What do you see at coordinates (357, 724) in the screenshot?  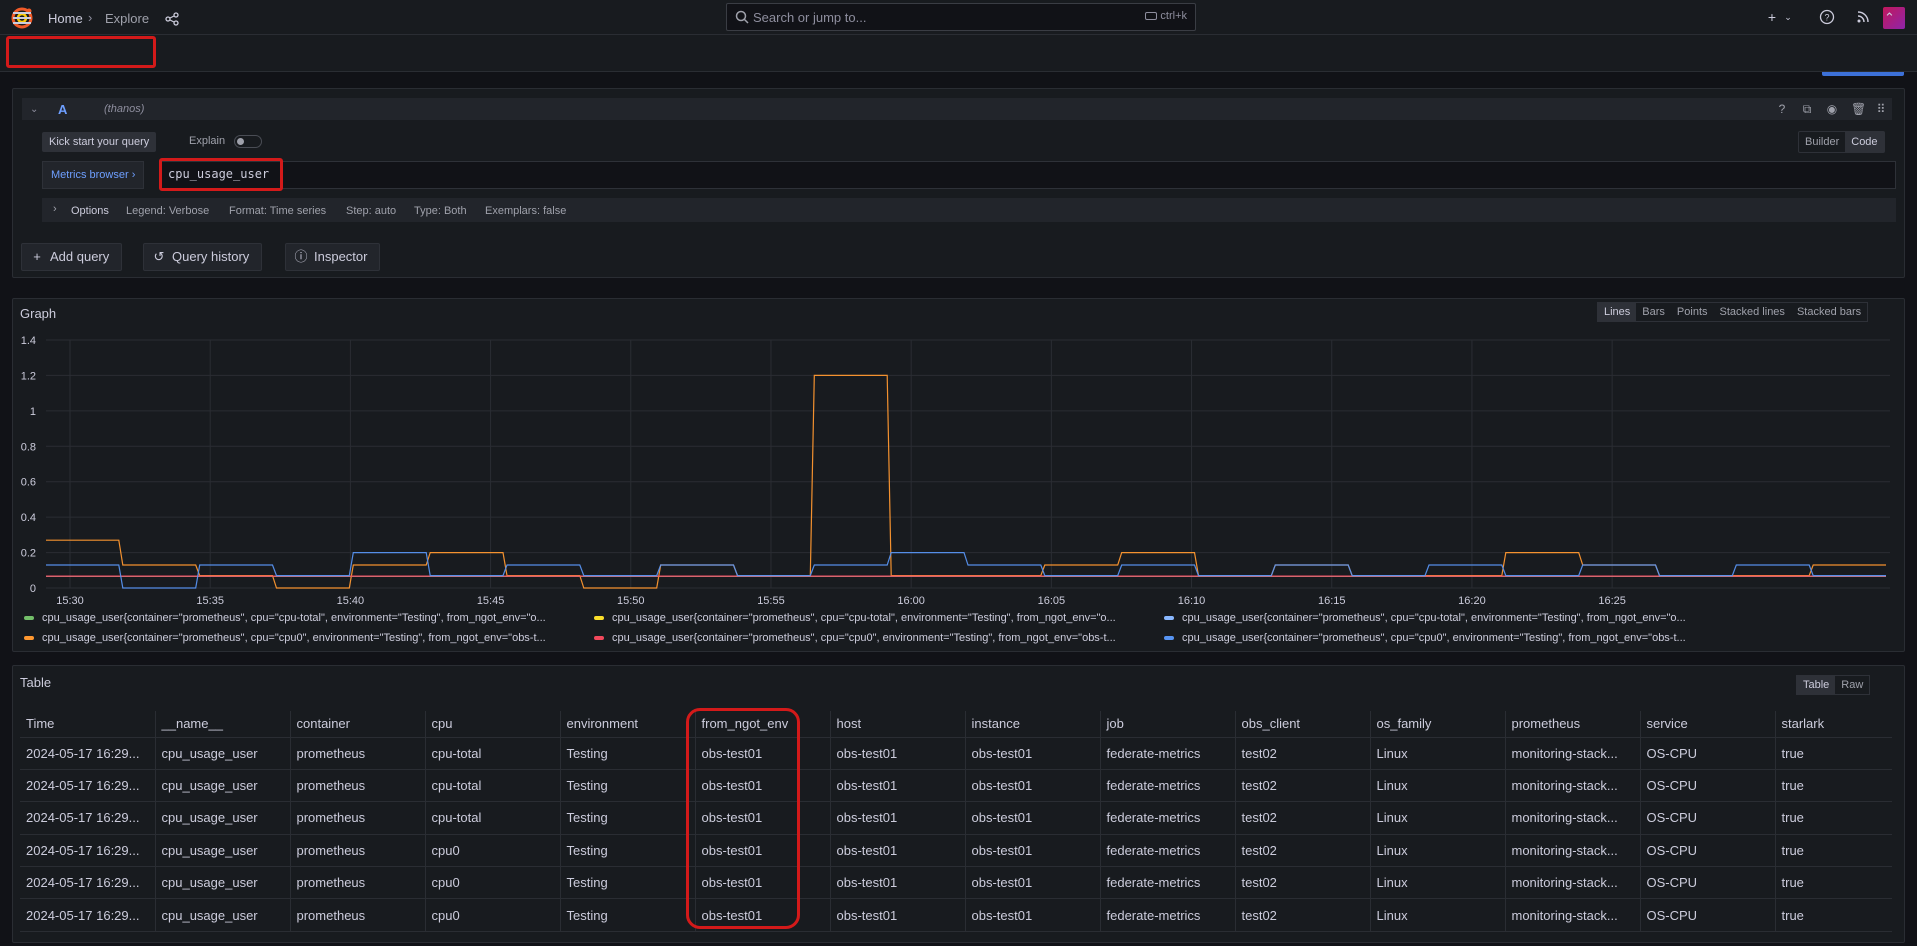 I see `column-header: container` at bounding box center [357, 724].